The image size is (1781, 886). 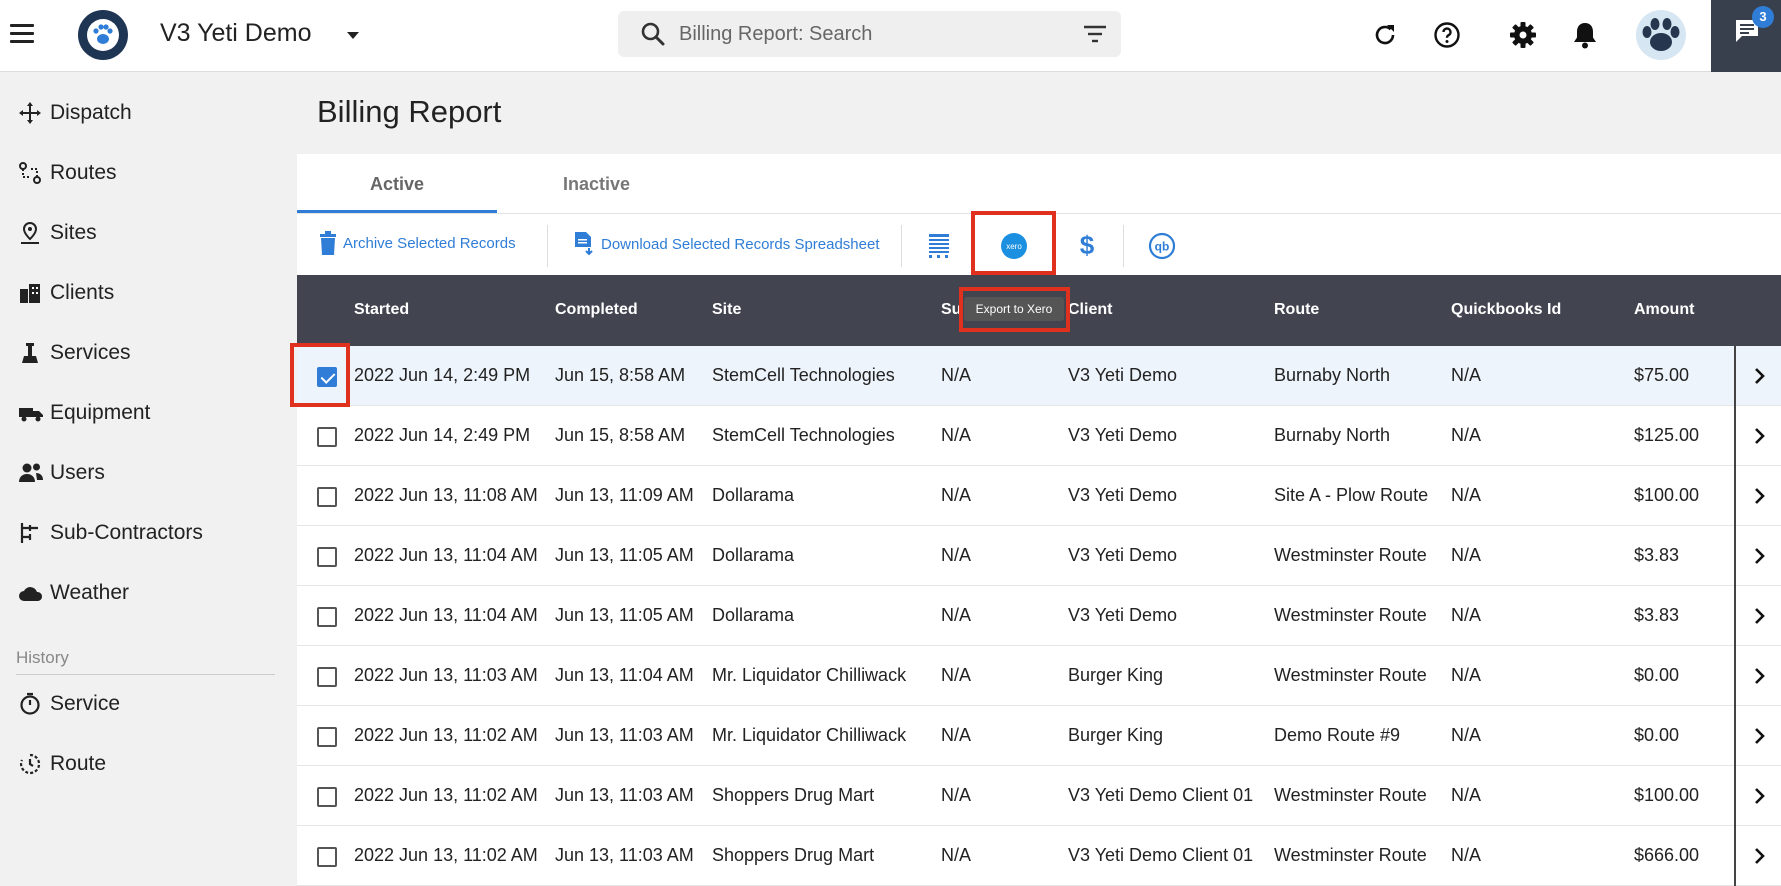 What do you see at coordinates (1657, 675) in the screenshot?
I see `cell-amount: $0.00` at bounding box center [1657, 675].